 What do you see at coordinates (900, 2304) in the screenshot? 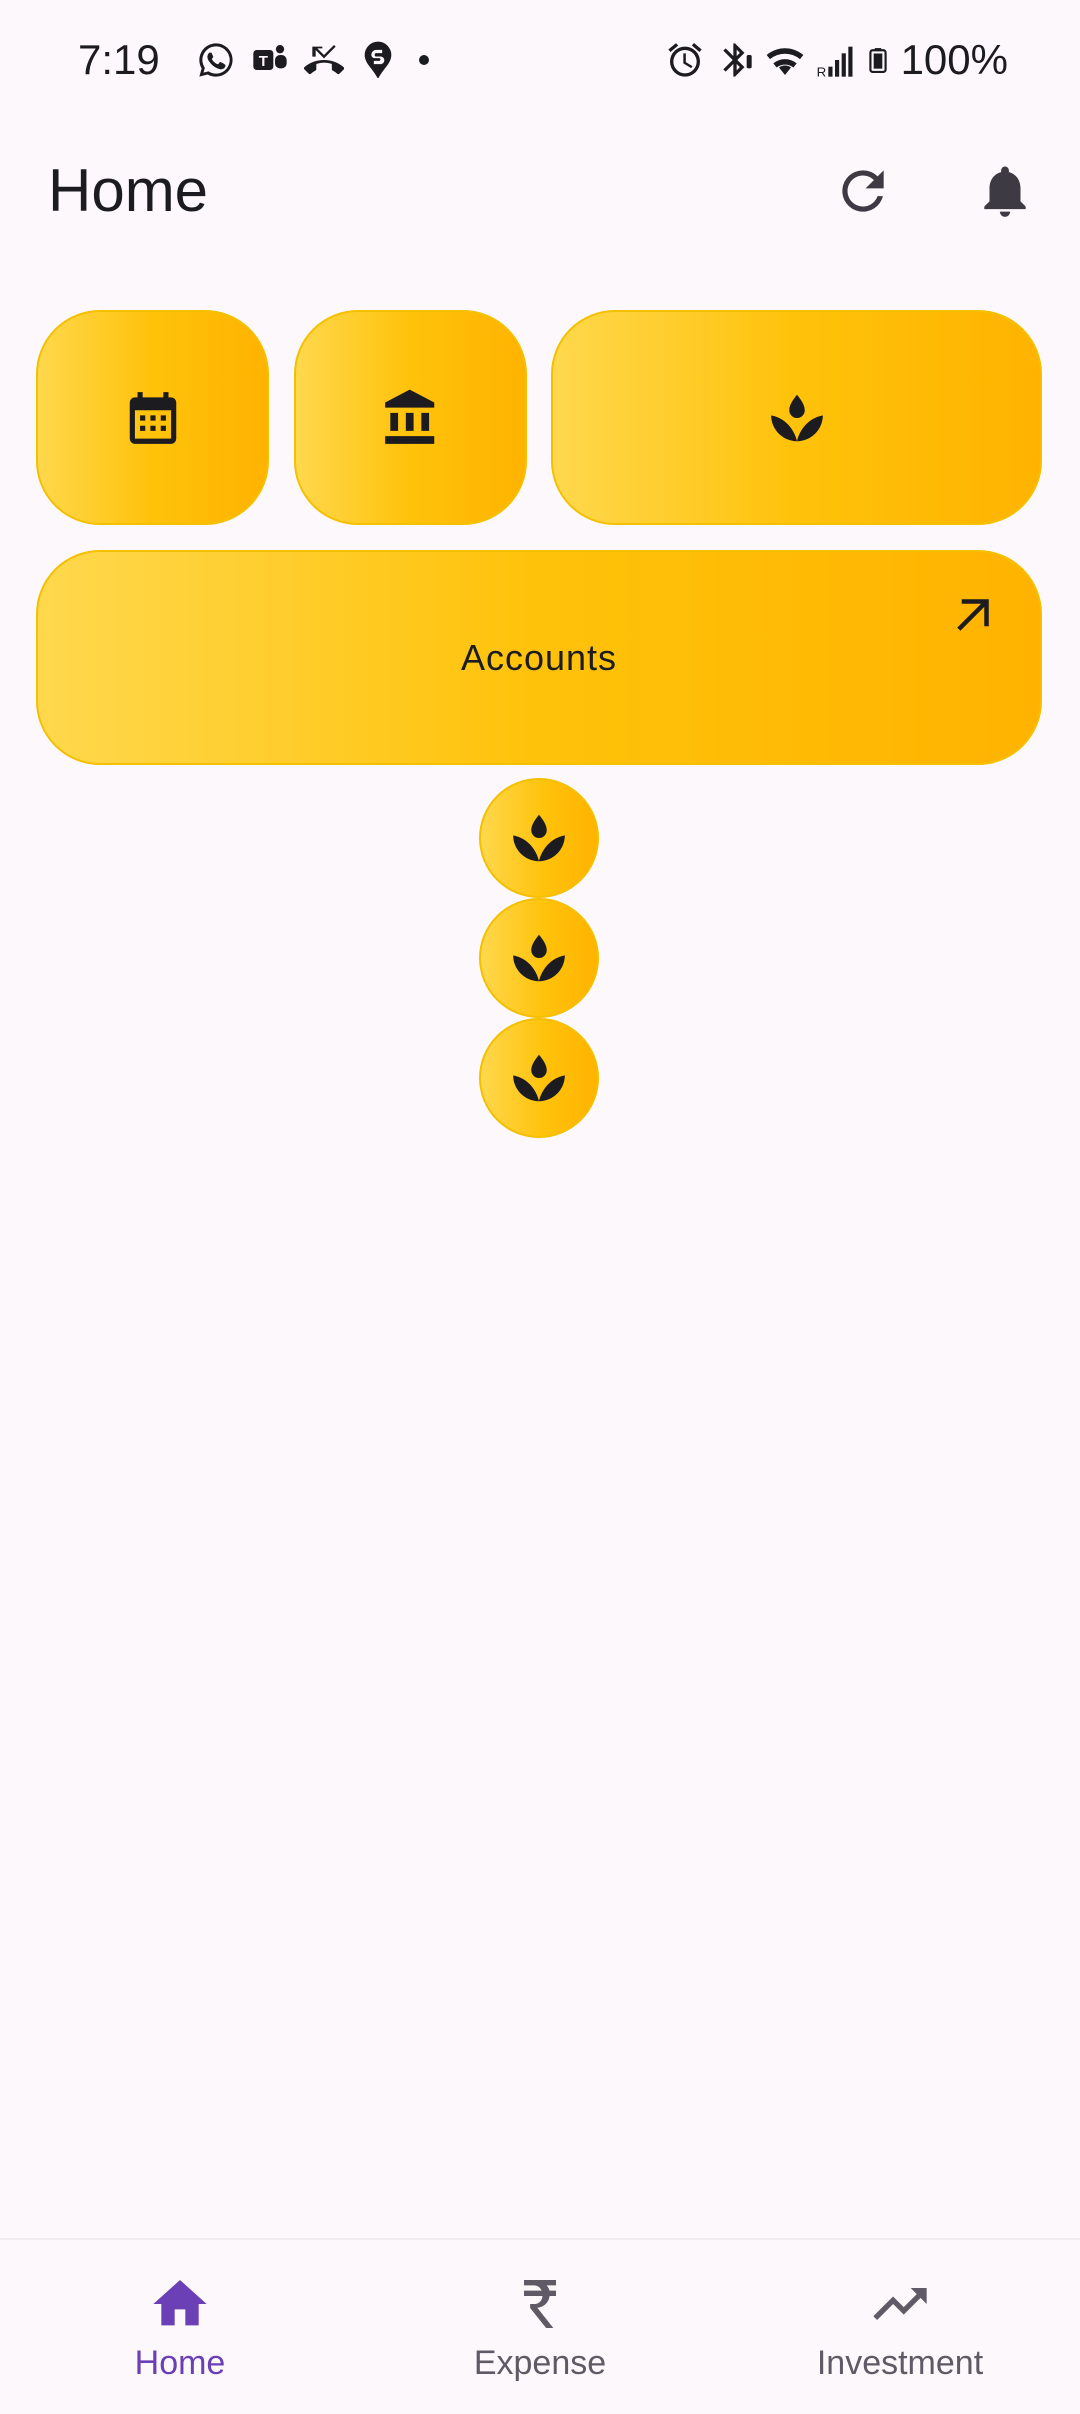
I see `trending-up-icon` at bounding box center [900, 2304].